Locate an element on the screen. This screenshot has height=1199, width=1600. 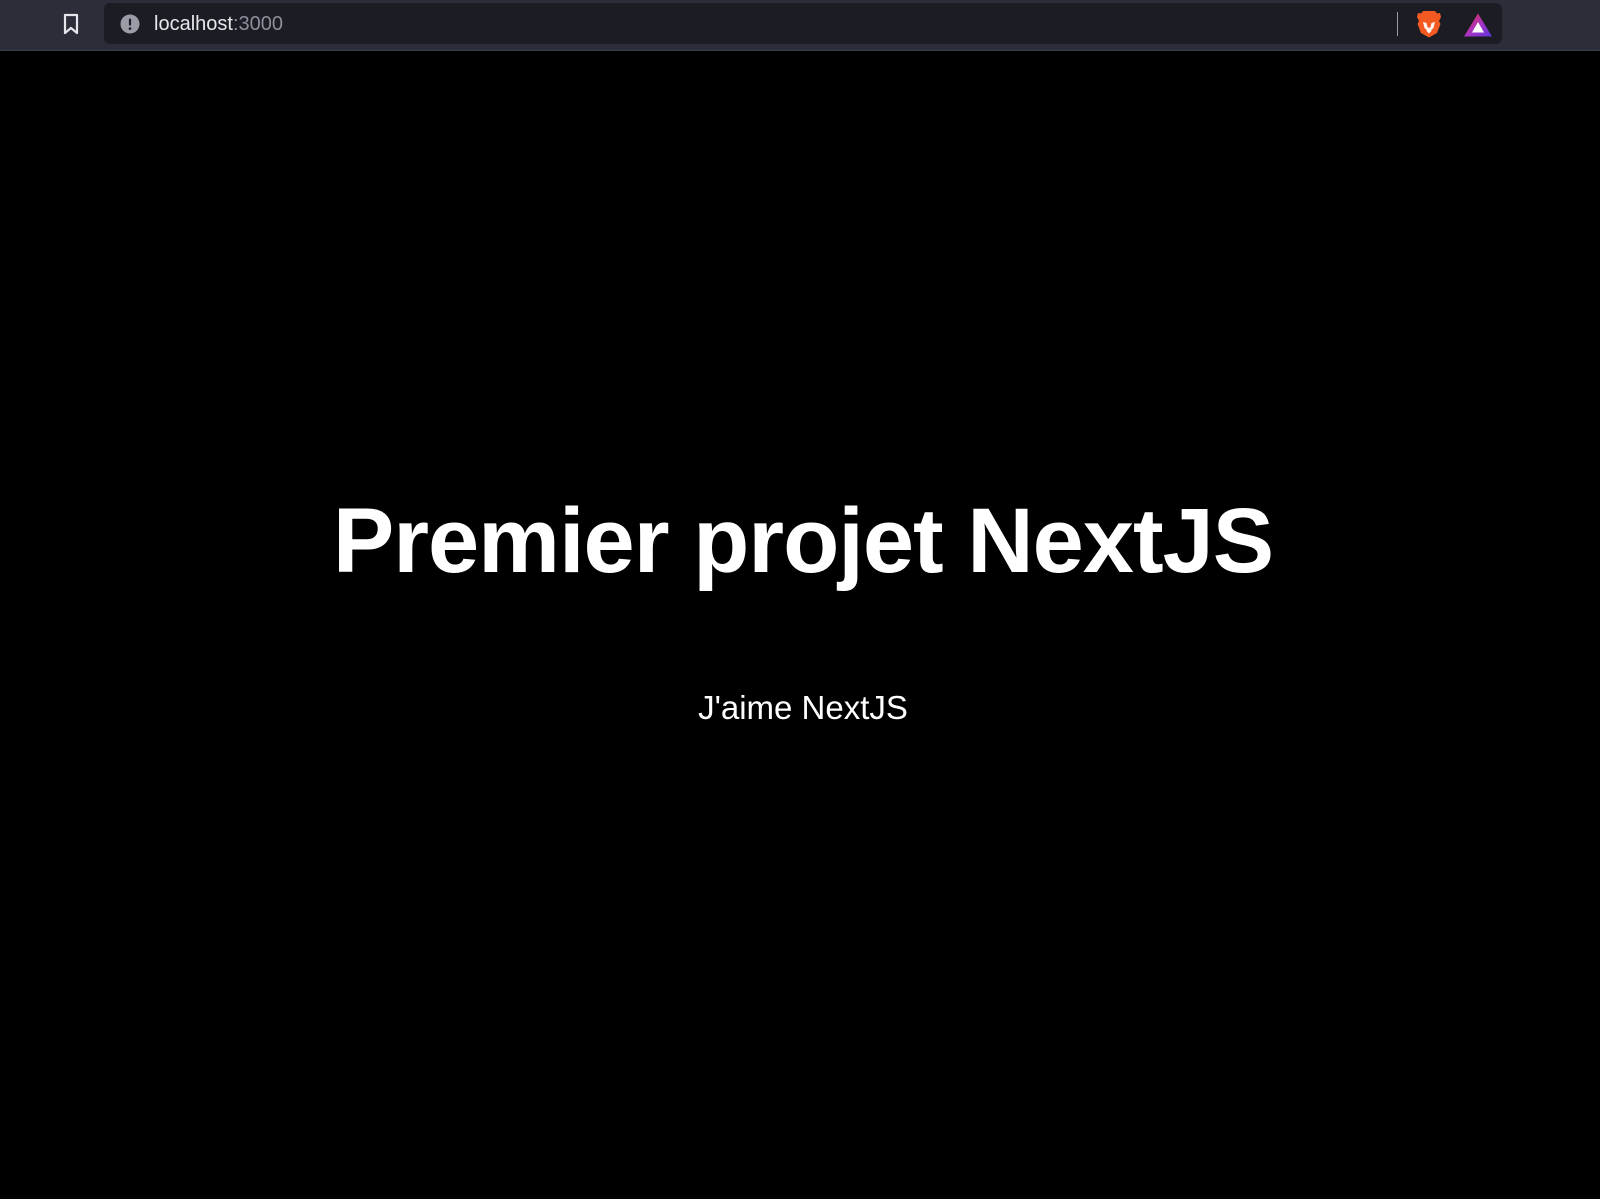
browser-toolbar: localhost:3000 is located at coordinates (800, 25).